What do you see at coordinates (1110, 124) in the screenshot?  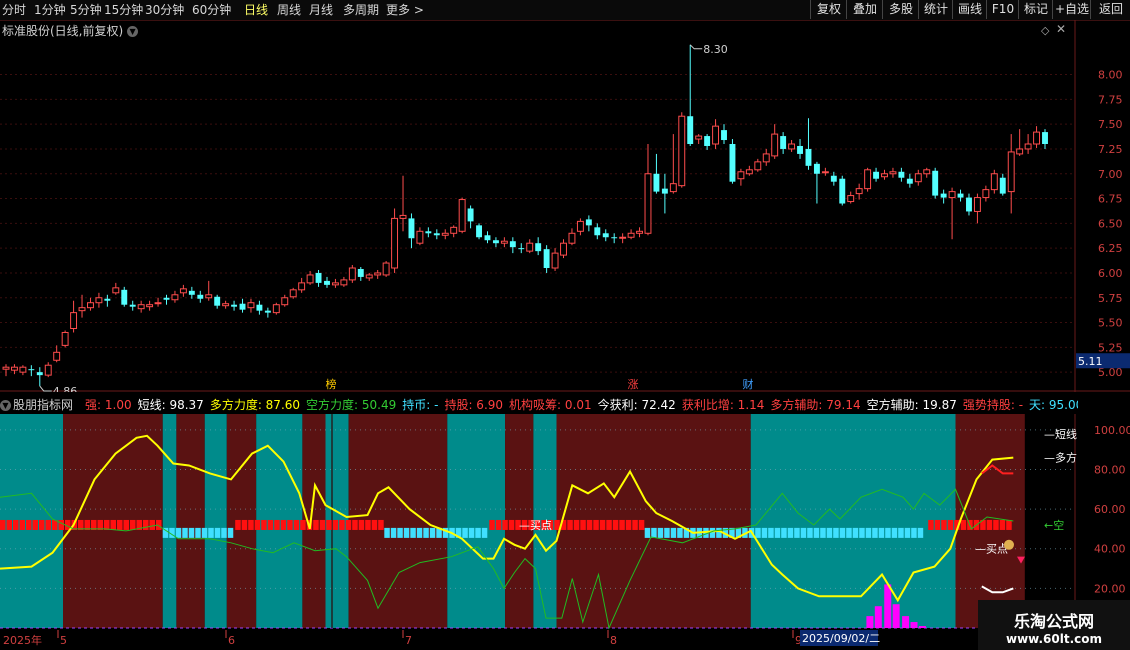 I see `y-tick-label: 7.50` at bounding box center [1110, 124].